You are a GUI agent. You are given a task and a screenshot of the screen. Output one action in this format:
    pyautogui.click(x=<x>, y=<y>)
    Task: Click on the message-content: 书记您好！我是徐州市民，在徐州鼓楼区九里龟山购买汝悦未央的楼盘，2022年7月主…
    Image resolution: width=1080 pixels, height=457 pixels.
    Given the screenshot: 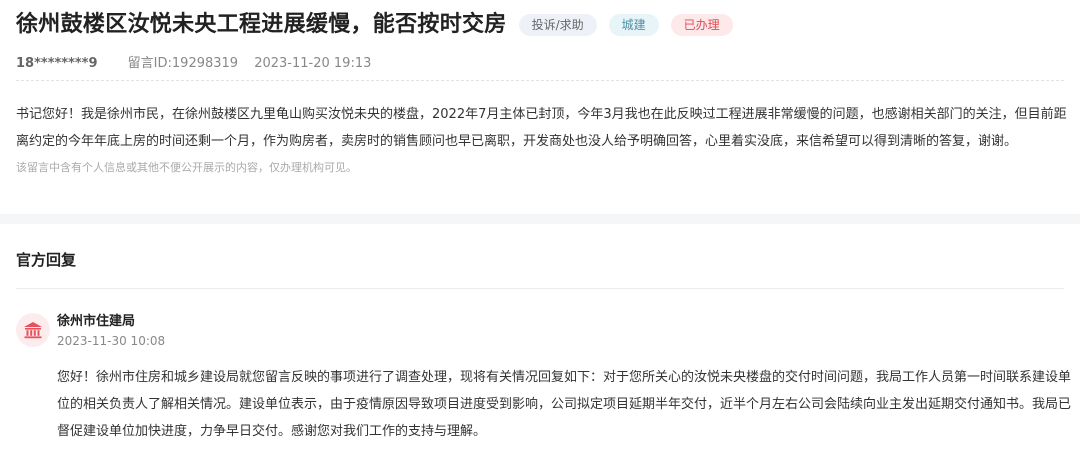 What is the action you would take?
    pyautogui.click(x=541, y=128)
    